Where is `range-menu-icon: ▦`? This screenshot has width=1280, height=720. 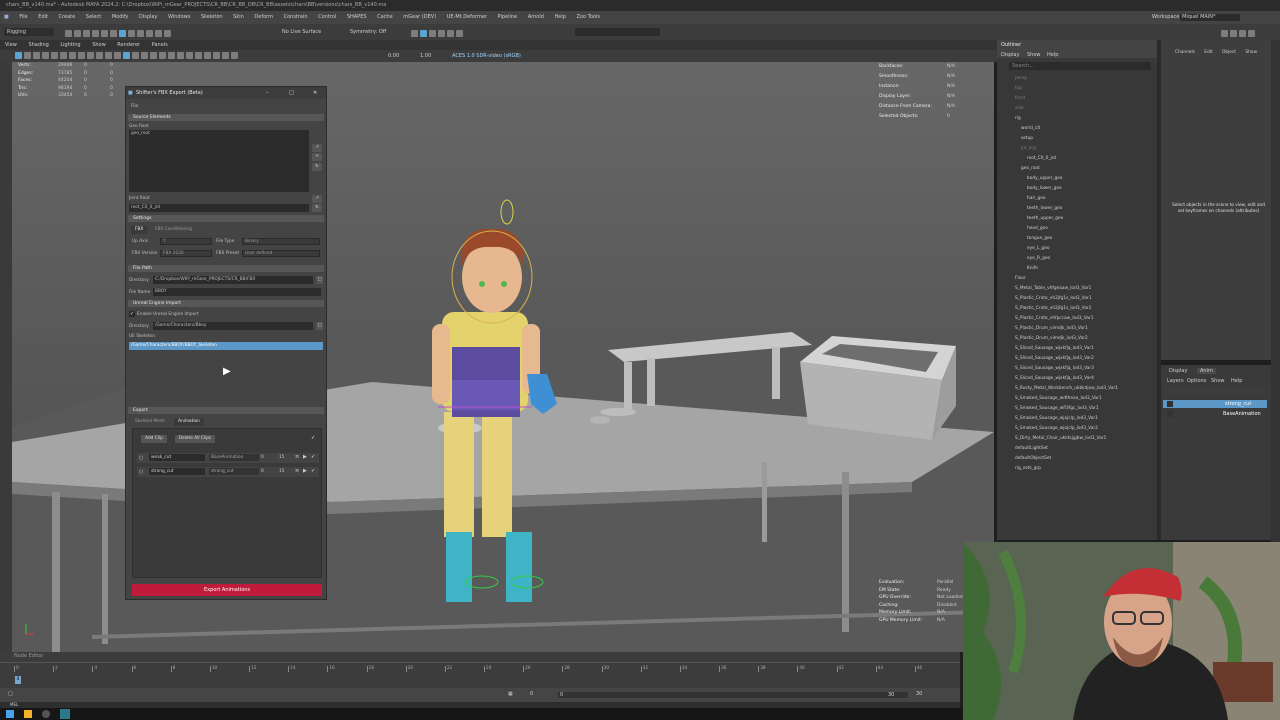 range-menu-icon: ▦ is located at coordinates (510, 694).